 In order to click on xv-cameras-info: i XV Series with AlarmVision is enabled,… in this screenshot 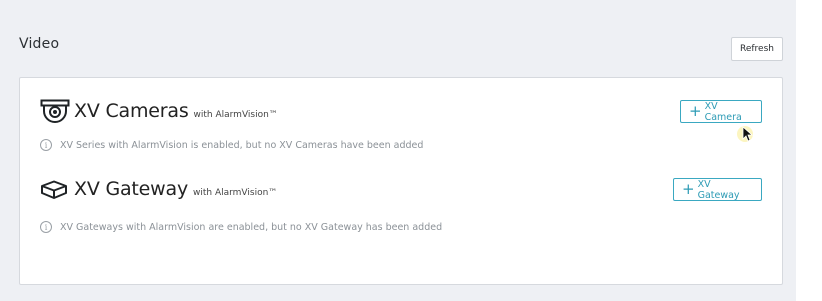, I will do `click(231, 145)`.